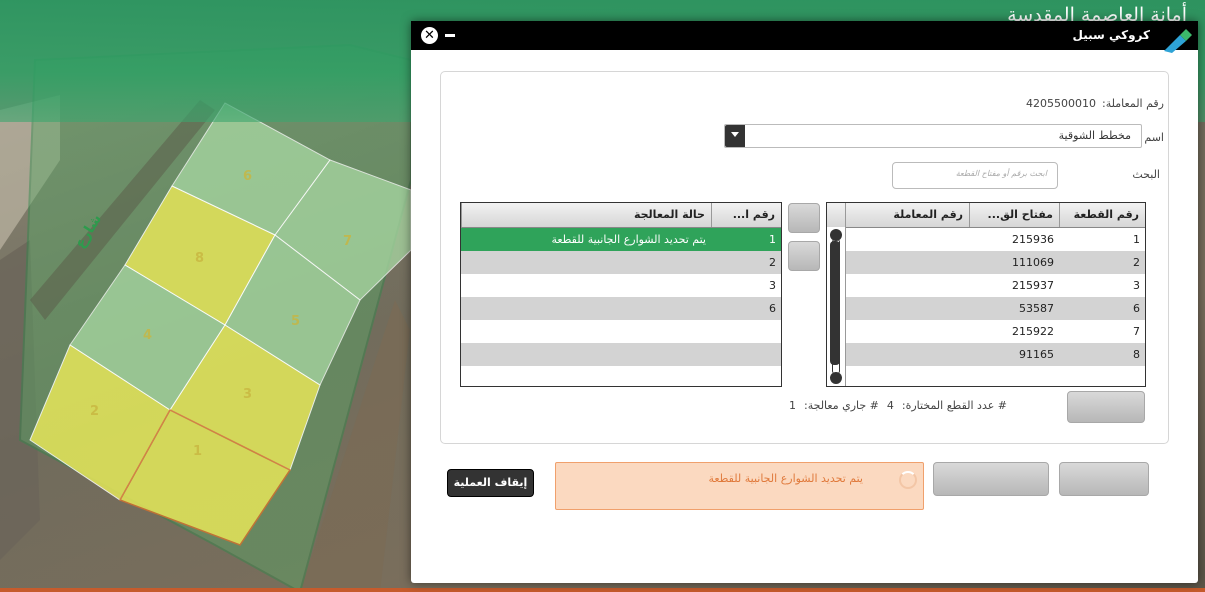 This screenshot has width=1205, height=592. I want to click on table-row: 2 111069, so click(986, 262).